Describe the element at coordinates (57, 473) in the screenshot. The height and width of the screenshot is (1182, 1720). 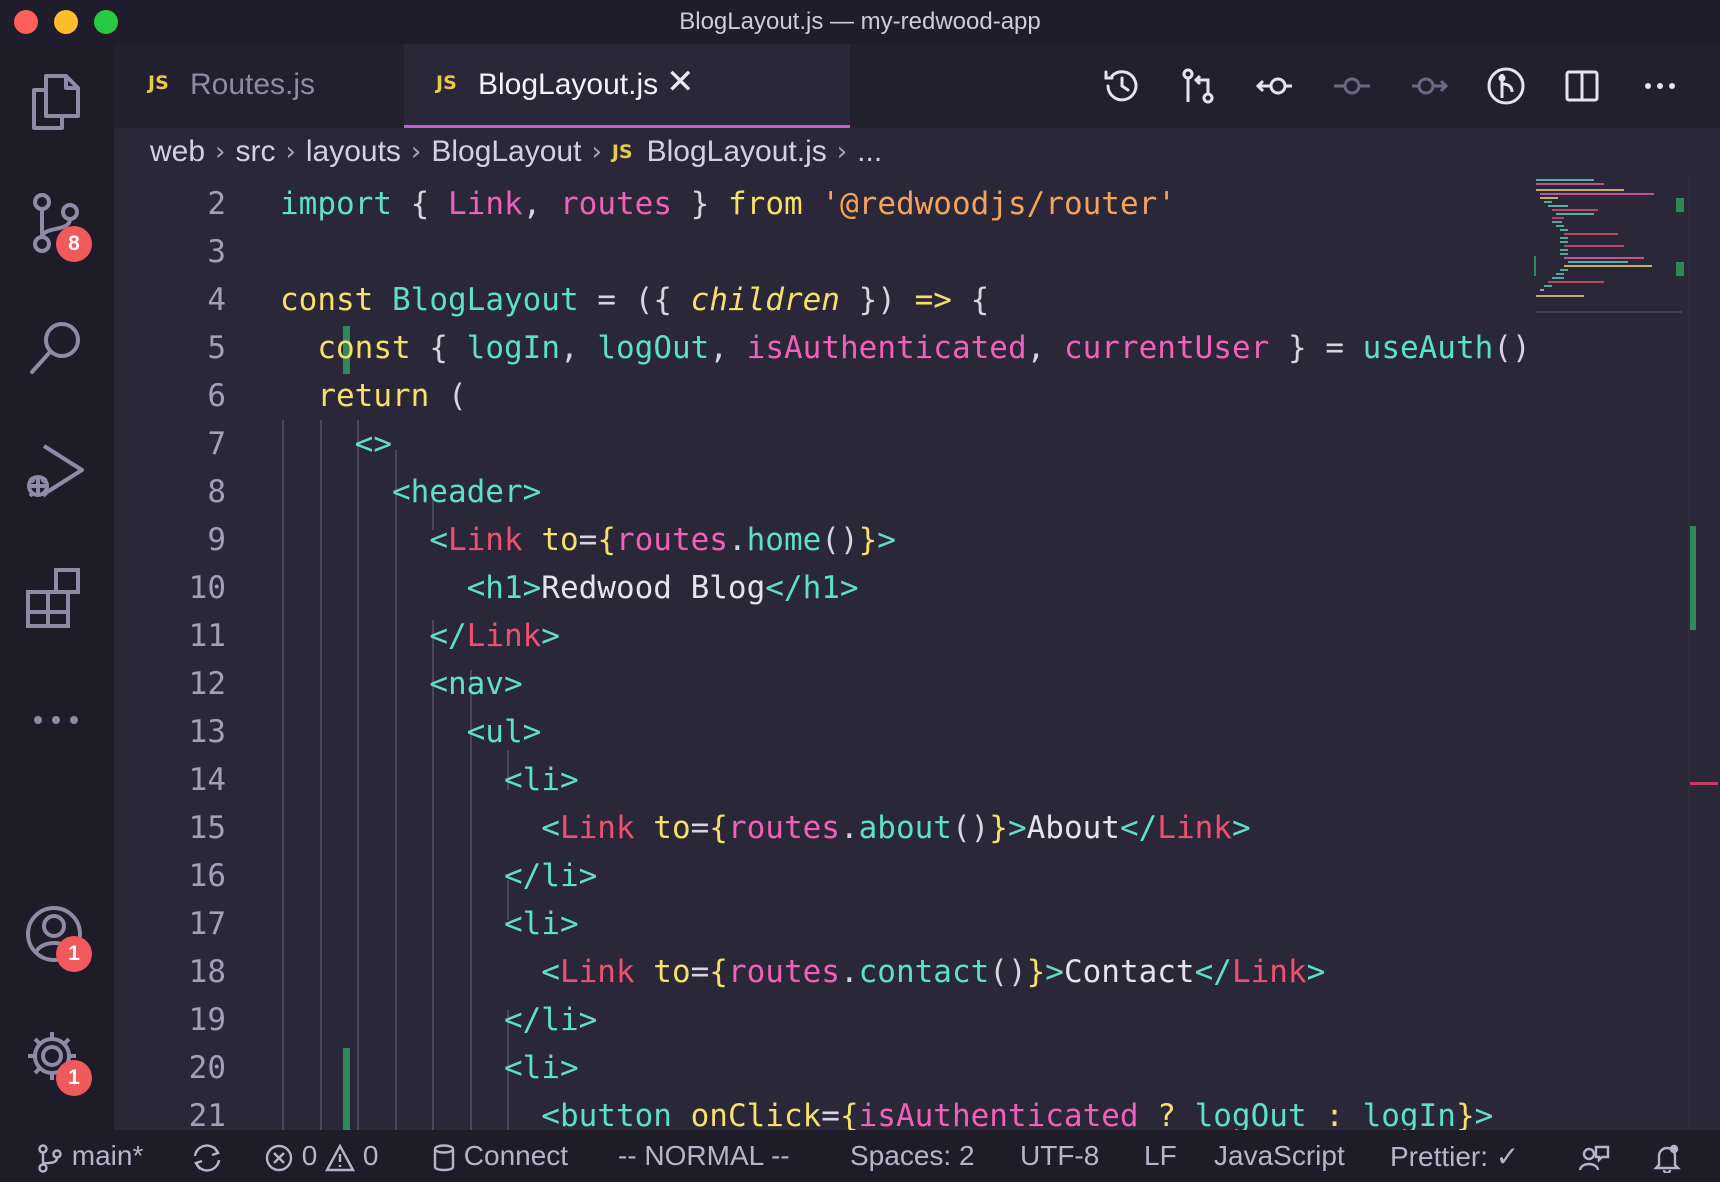
I see `run-debug-icon` at that location.